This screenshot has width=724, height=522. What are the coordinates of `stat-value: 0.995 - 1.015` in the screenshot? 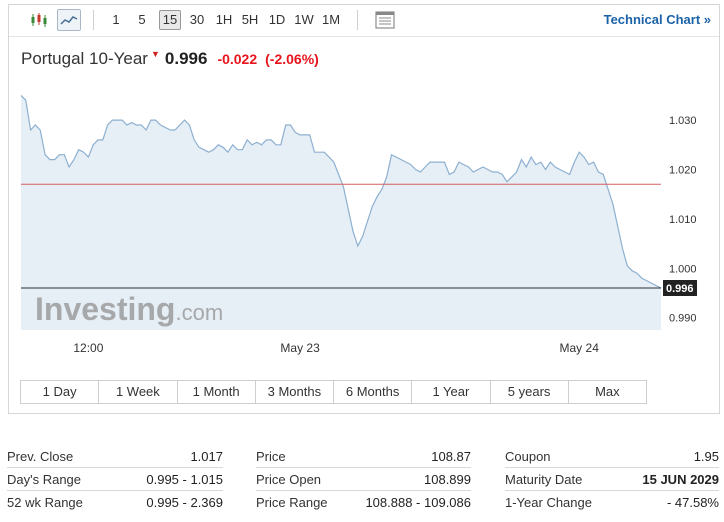 It's located at (184, 479).